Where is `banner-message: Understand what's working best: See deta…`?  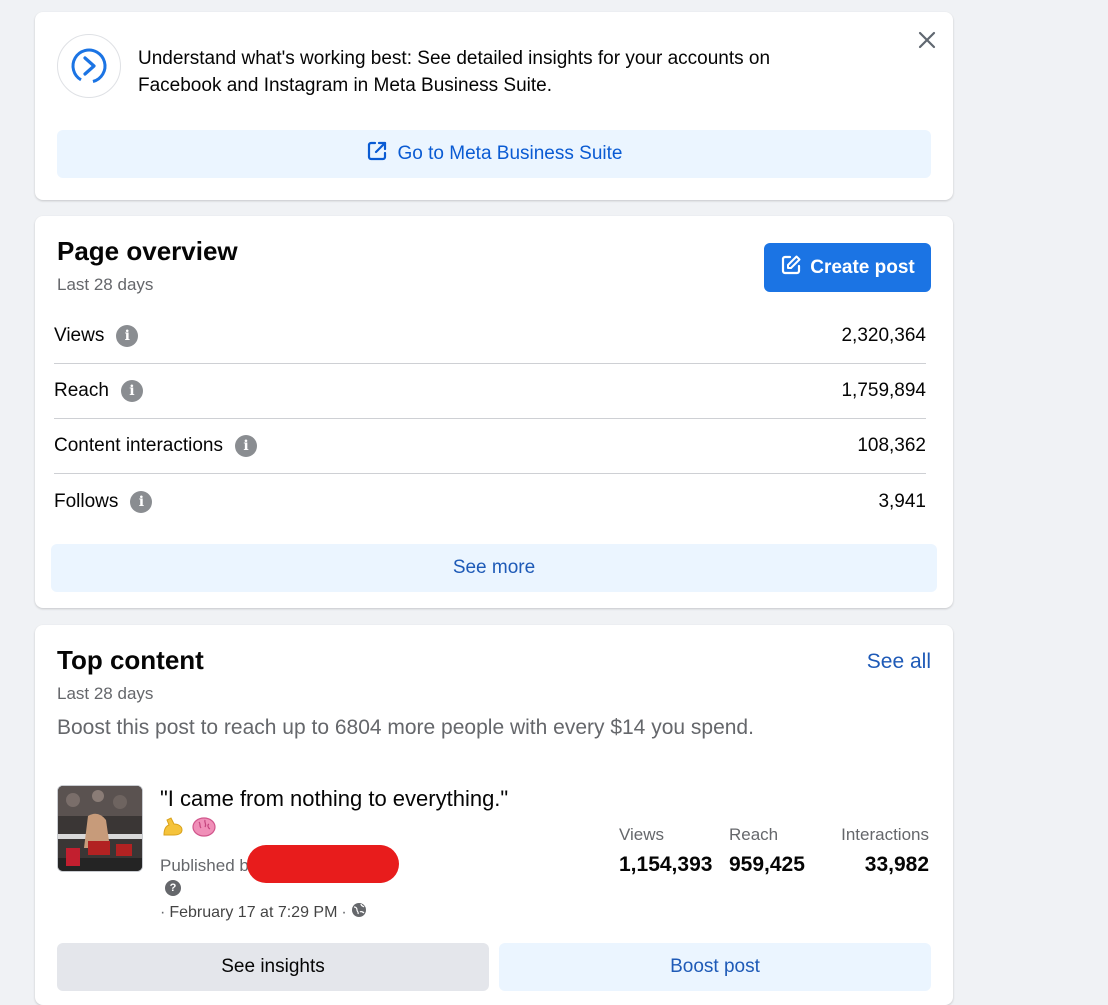 banner-message: Understand what's working best: See deta… is located at coordinates (454, 72).